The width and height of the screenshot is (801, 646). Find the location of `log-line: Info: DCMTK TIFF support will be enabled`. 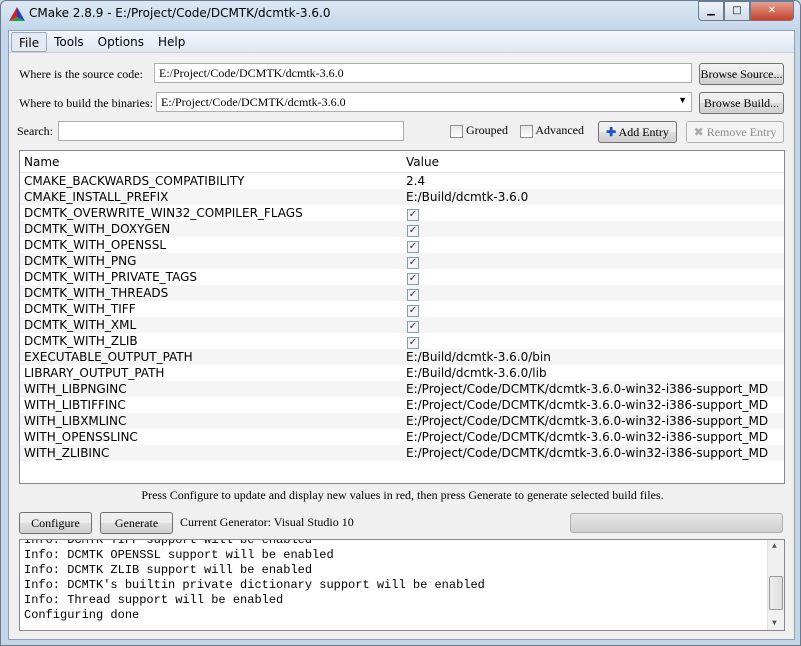

log-line: Info: DCMTK TIFF support will be enabled is located at coordinates (168, 543).